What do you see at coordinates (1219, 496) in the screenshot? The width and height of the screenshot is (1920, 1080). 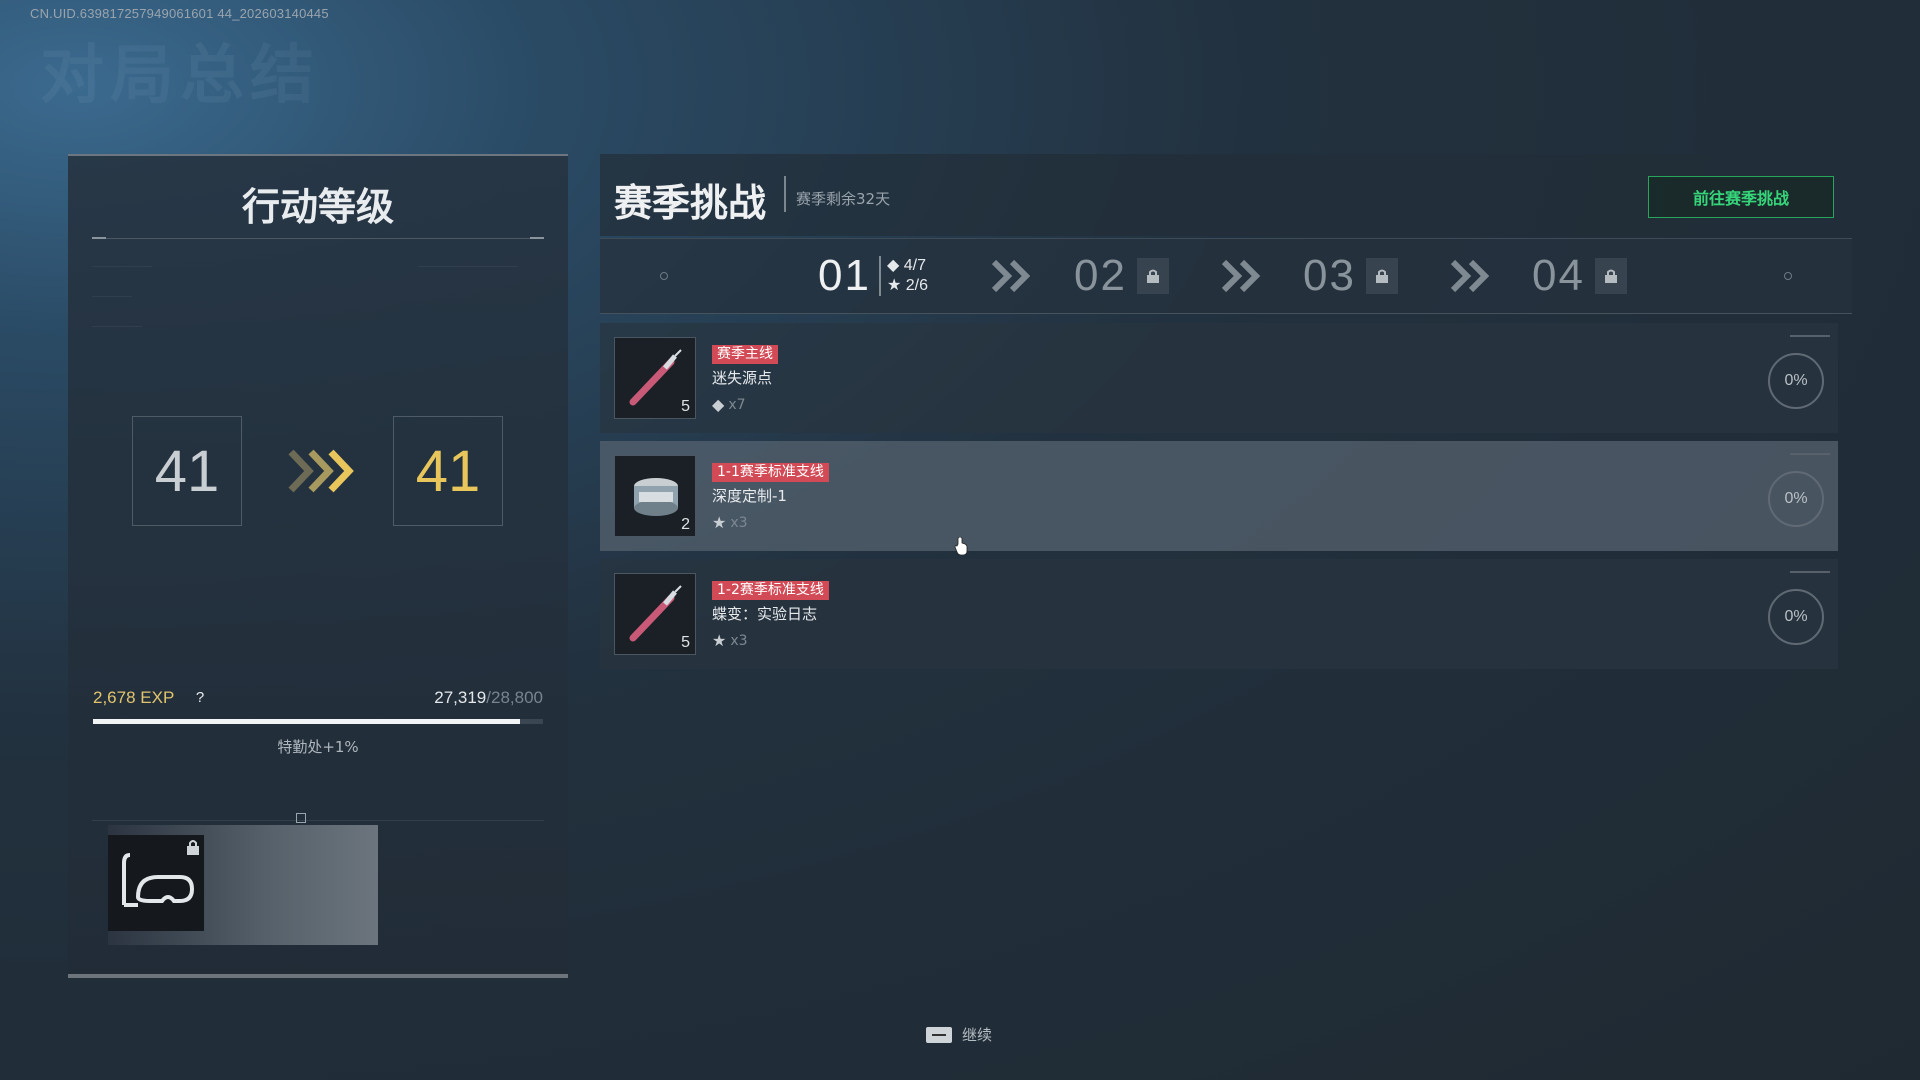 I see `task-row: 2 1-1赛季标准支线 深度定制-1 ★ x3 0%` at bounding box center [1219, 496].